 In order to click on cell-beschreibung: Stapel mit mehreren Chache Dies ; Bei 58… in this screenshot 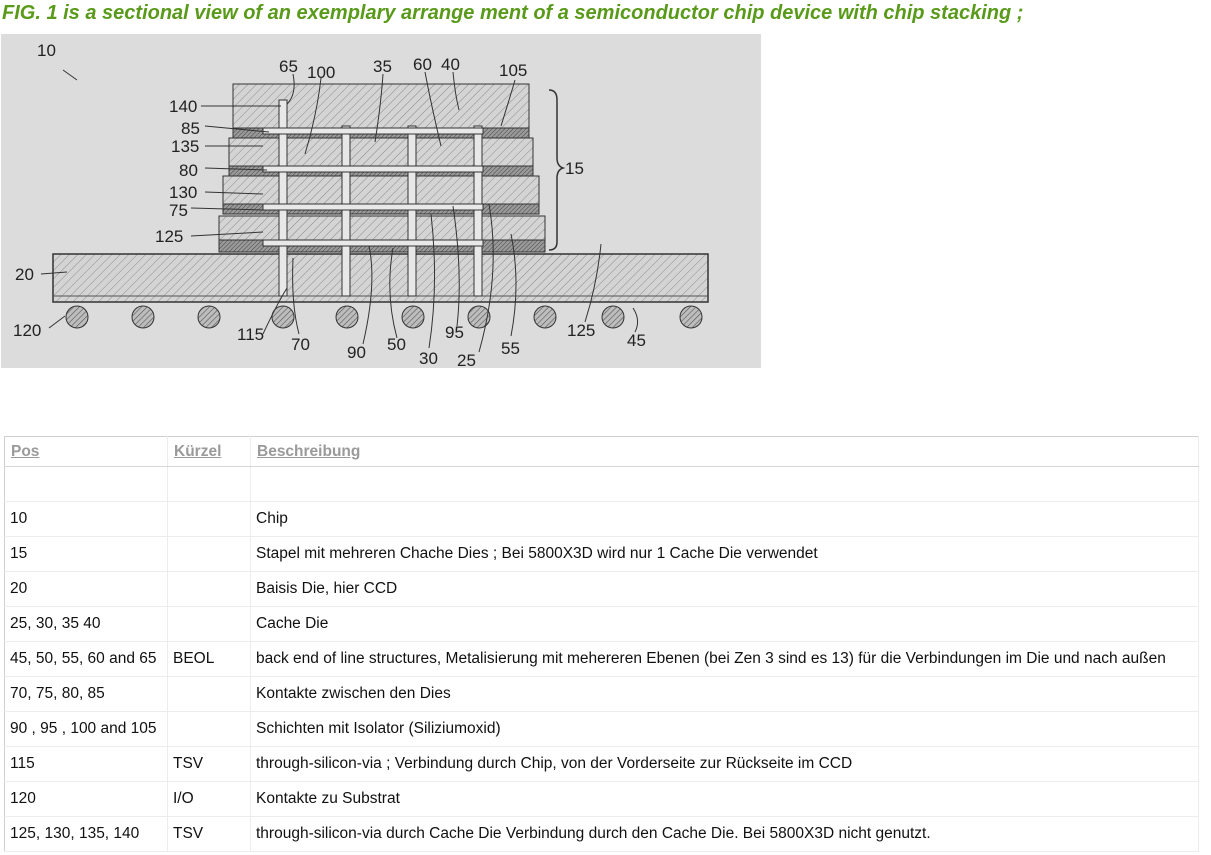, I will do `click(724, 554)`.